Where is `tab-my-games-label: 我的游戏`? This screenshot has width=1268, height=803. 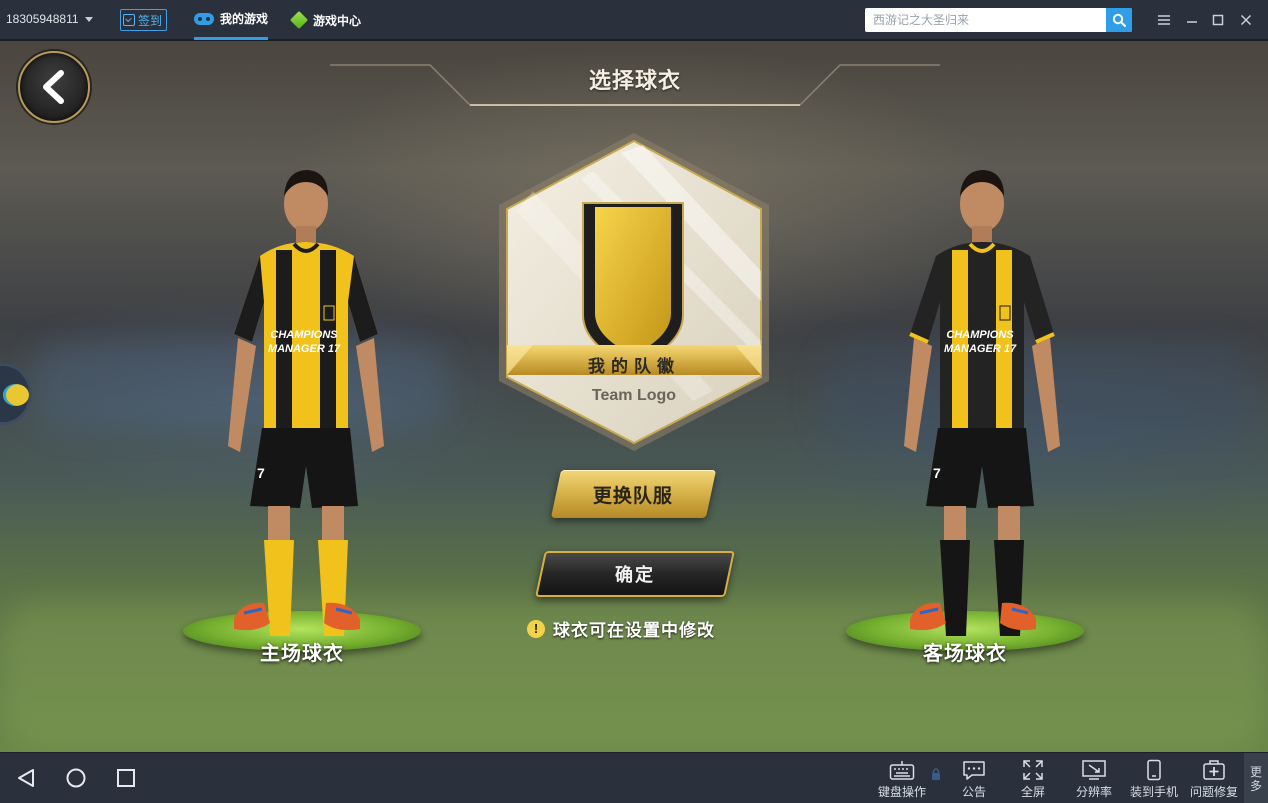 tab-my-games-label: 我的游戏 is located at coordinates (244, 19).